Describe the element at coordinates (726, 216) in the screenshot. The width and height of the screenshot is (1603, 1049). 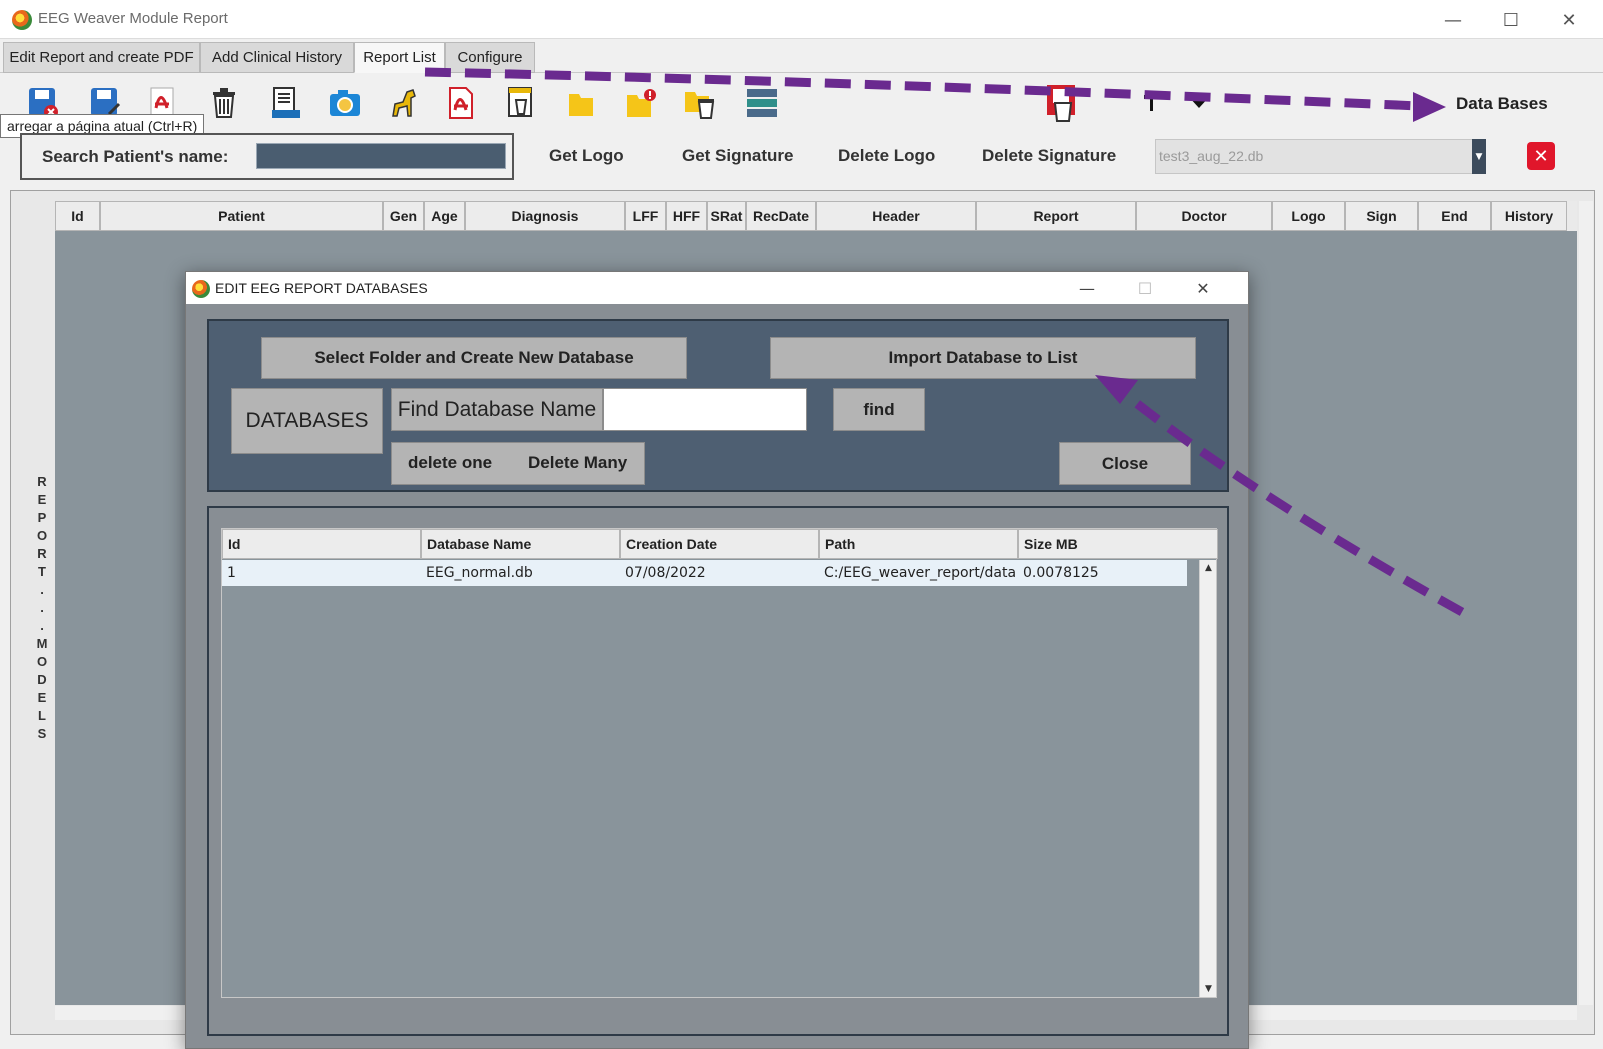
I see `column-header: SRat` at that location.